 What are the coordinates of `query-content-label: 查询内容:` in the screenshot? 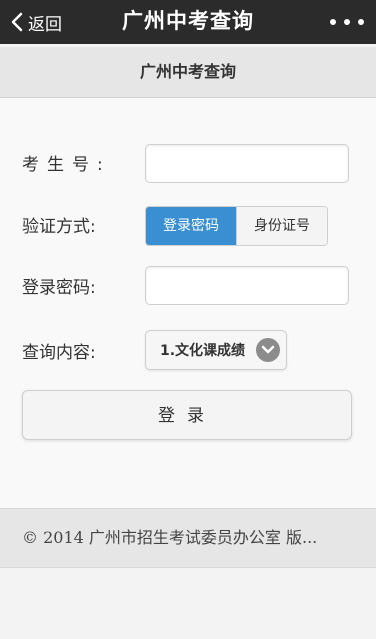 It's located at (59, 353).